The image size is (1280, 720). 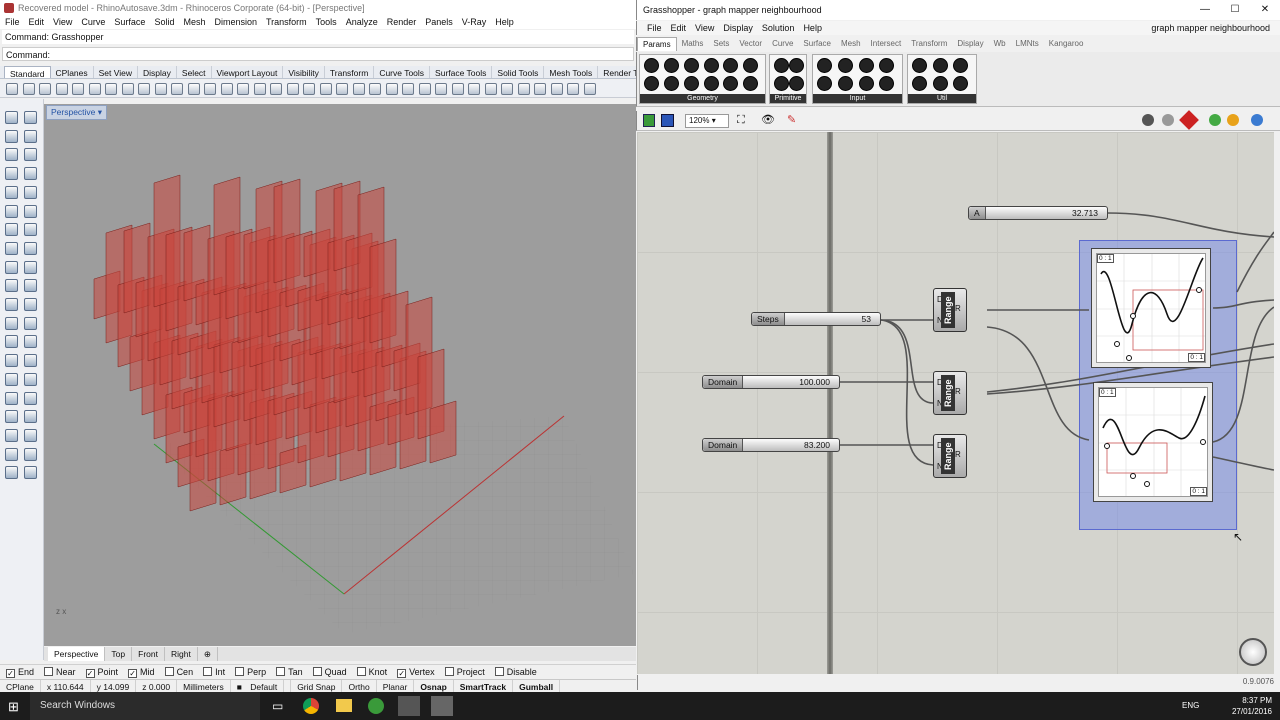 I want to click on osnap-end: ✓ End, so click(x=20, y=672).